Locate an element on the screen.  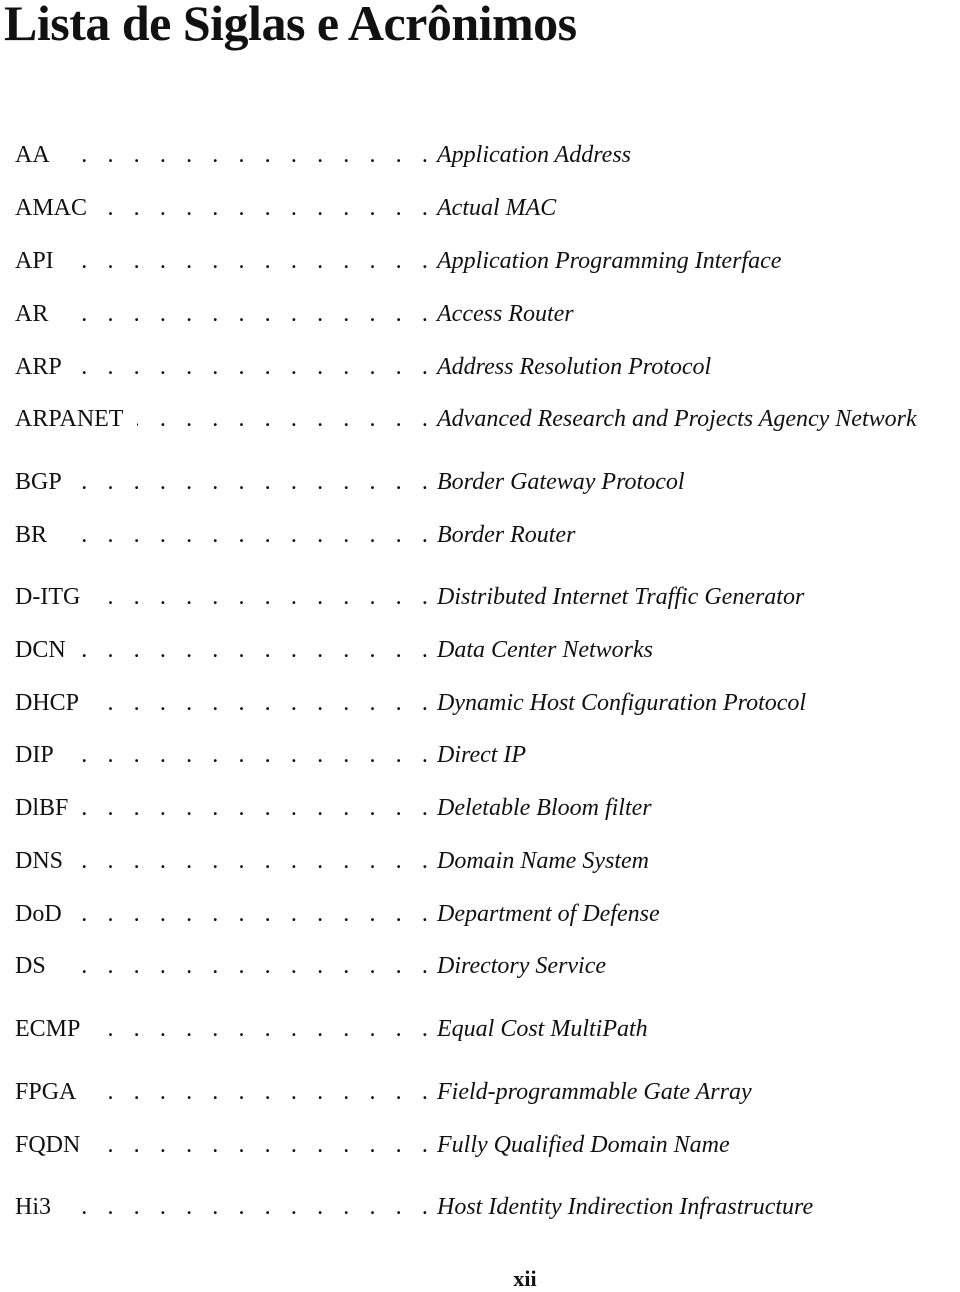
acronym: BR is located at coordinates (31, 535).